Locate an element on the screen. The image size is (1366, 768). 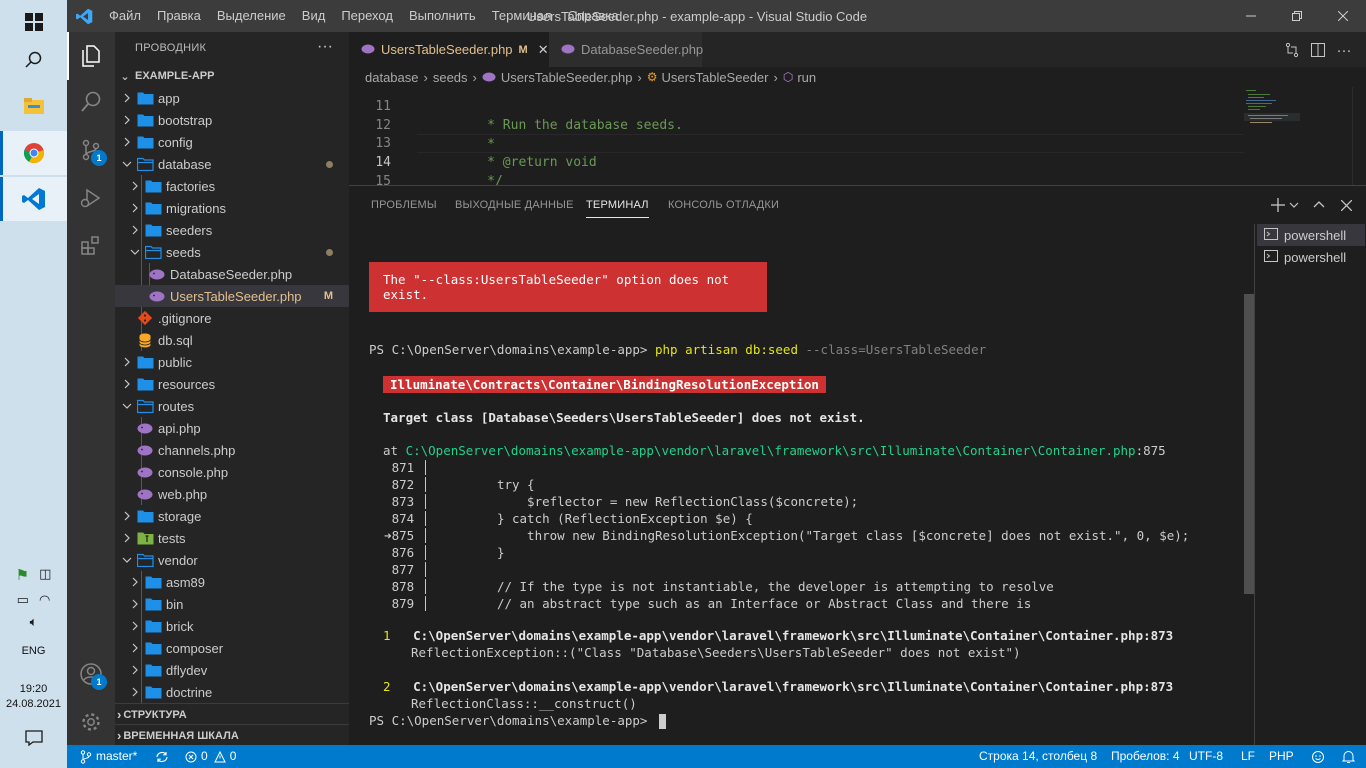
tab-terminal: ТЕРМИНАЛ is located at coordinates (617, 205).